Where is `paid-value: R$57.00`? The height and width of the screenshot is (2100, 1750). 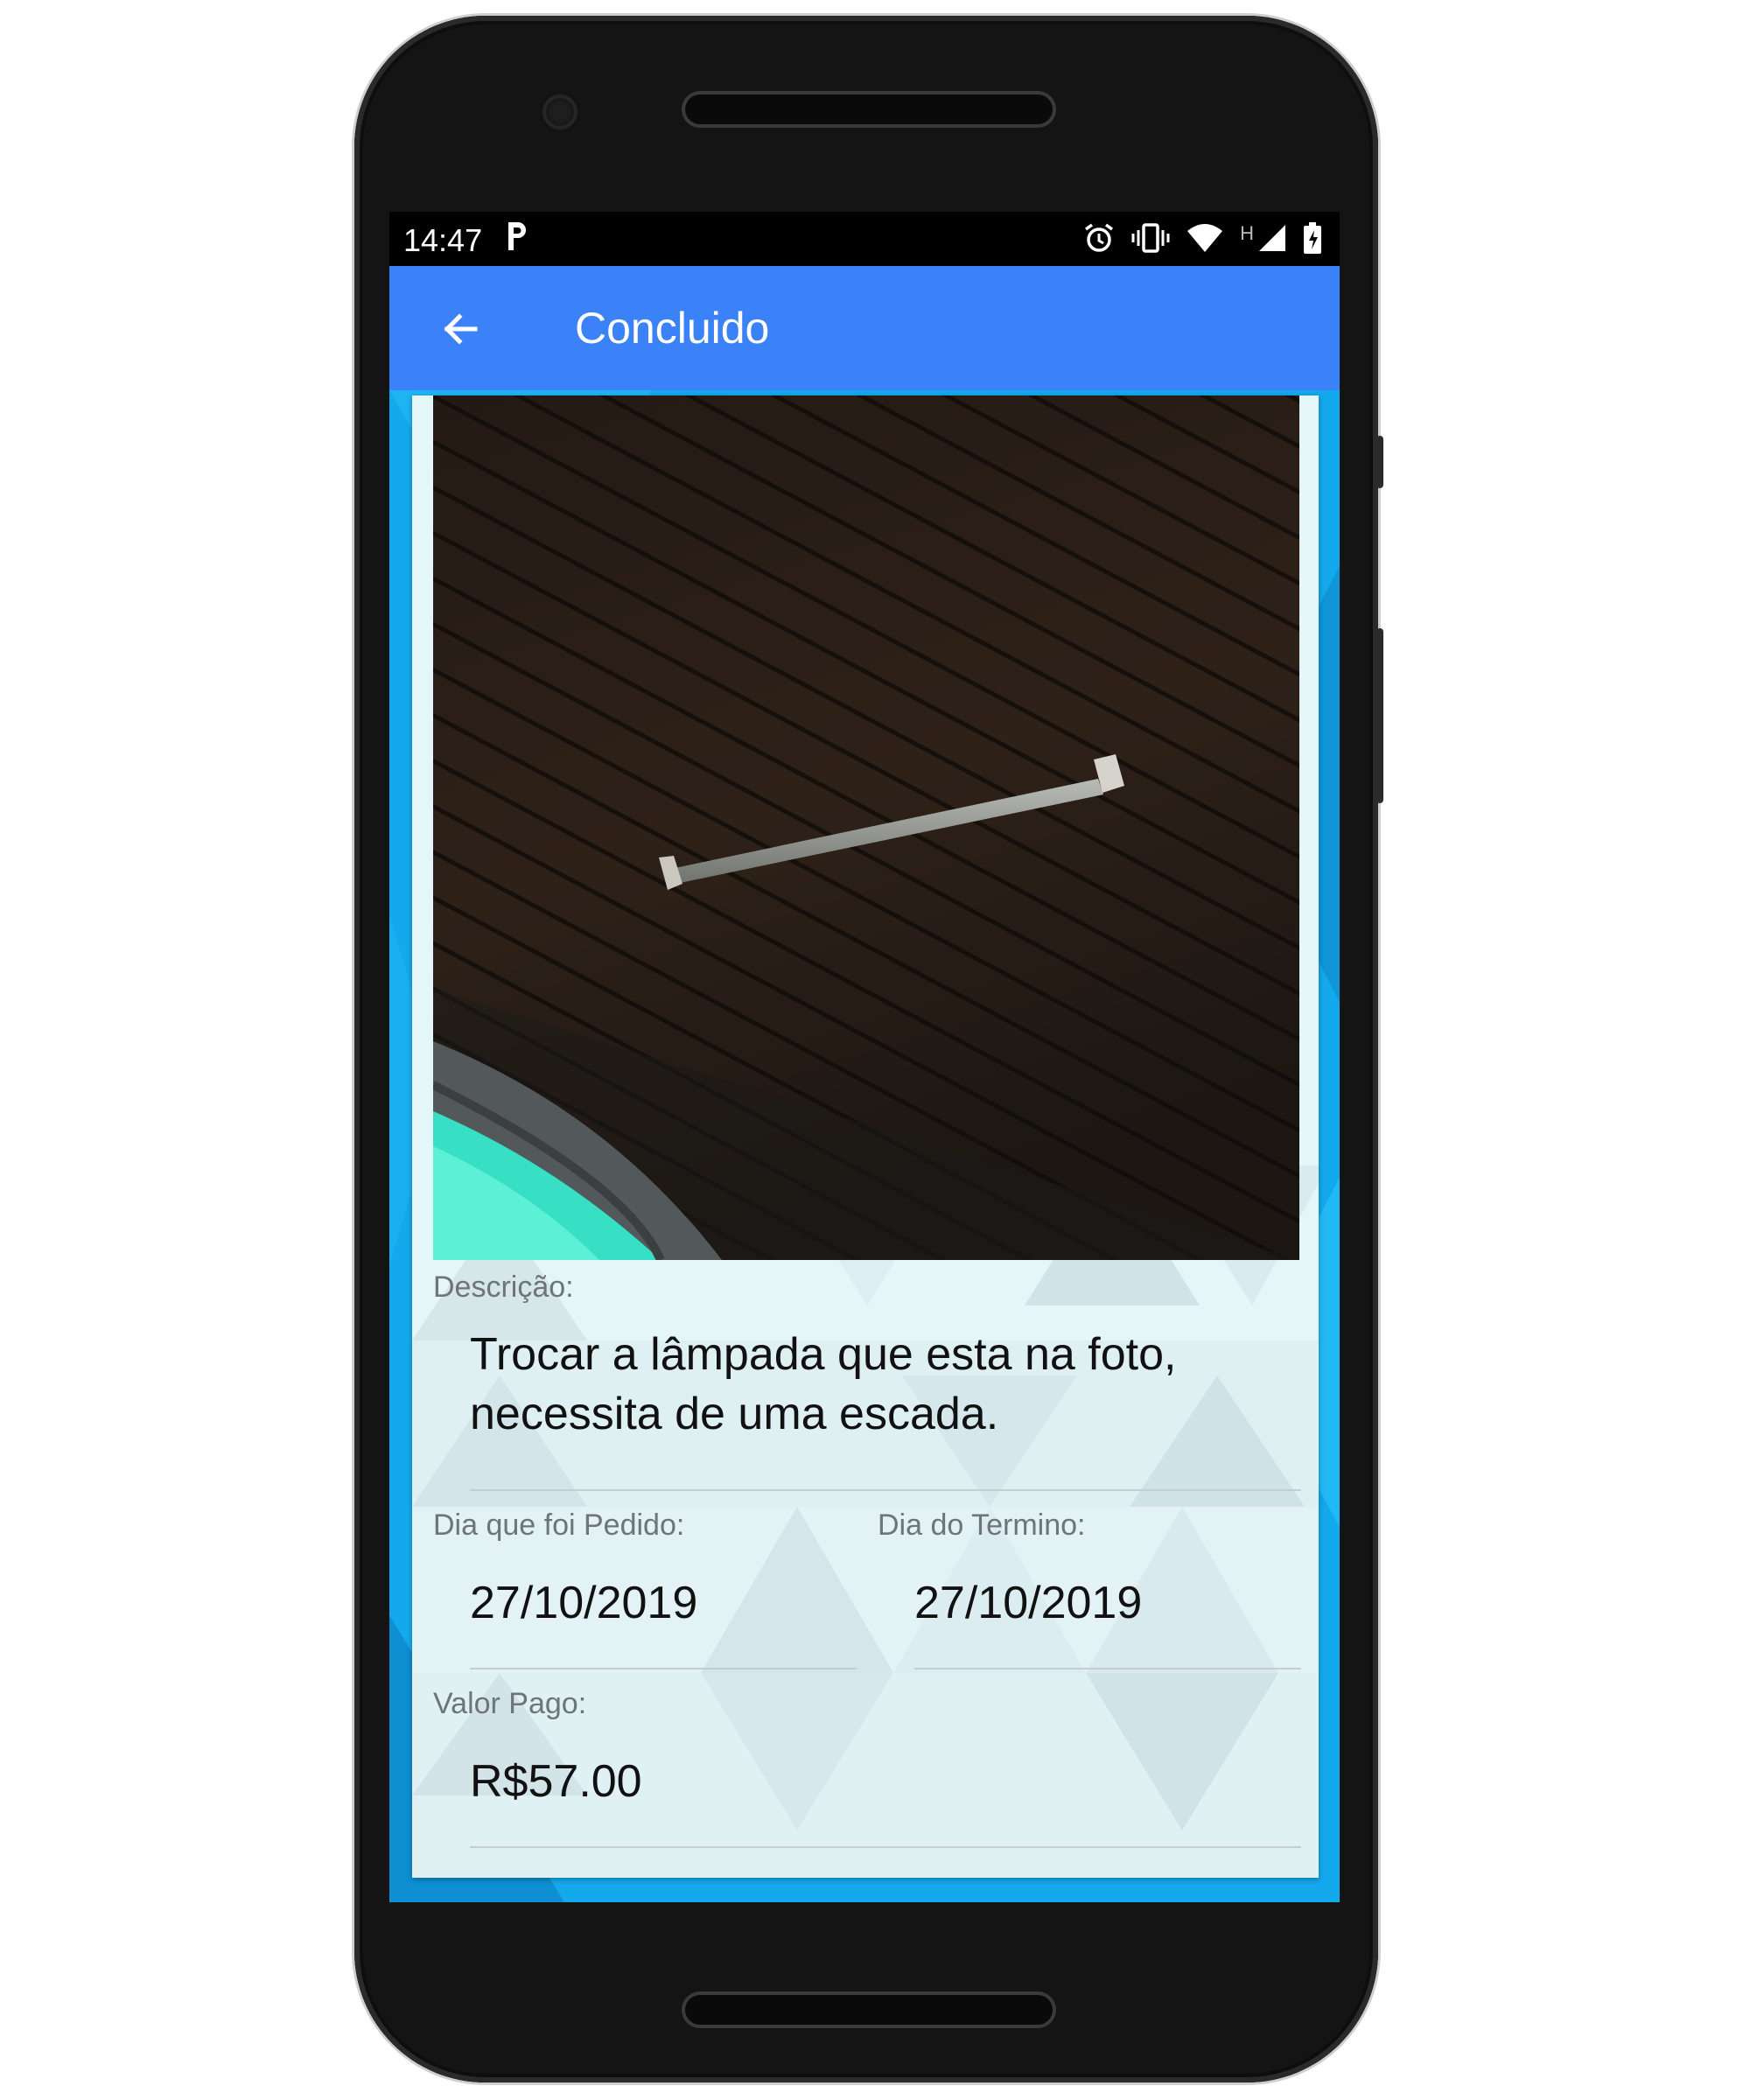 paid-value: R$57.00 is located at coordinates (556, 1781).